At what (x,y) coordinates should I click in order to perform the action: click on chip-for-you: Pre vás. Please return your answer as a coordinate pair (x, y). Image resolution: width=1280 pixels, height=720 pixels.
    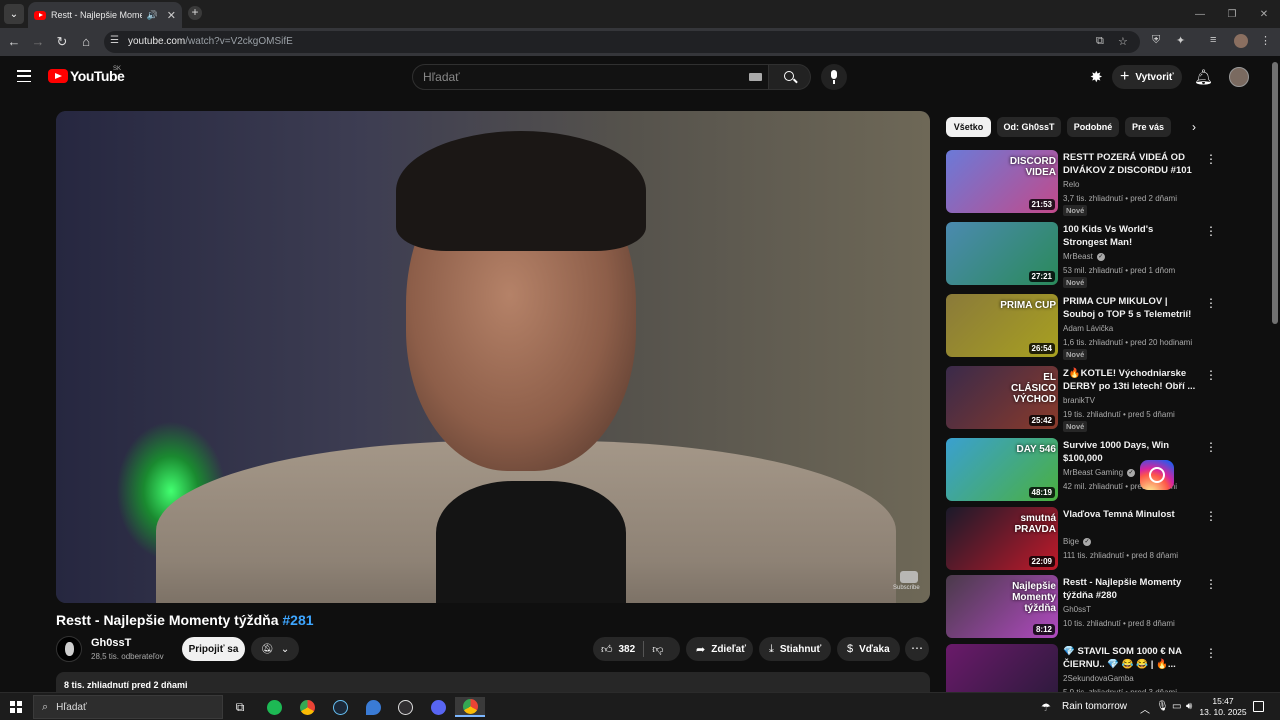
    Looking at the image, I should click on (1148, 127).